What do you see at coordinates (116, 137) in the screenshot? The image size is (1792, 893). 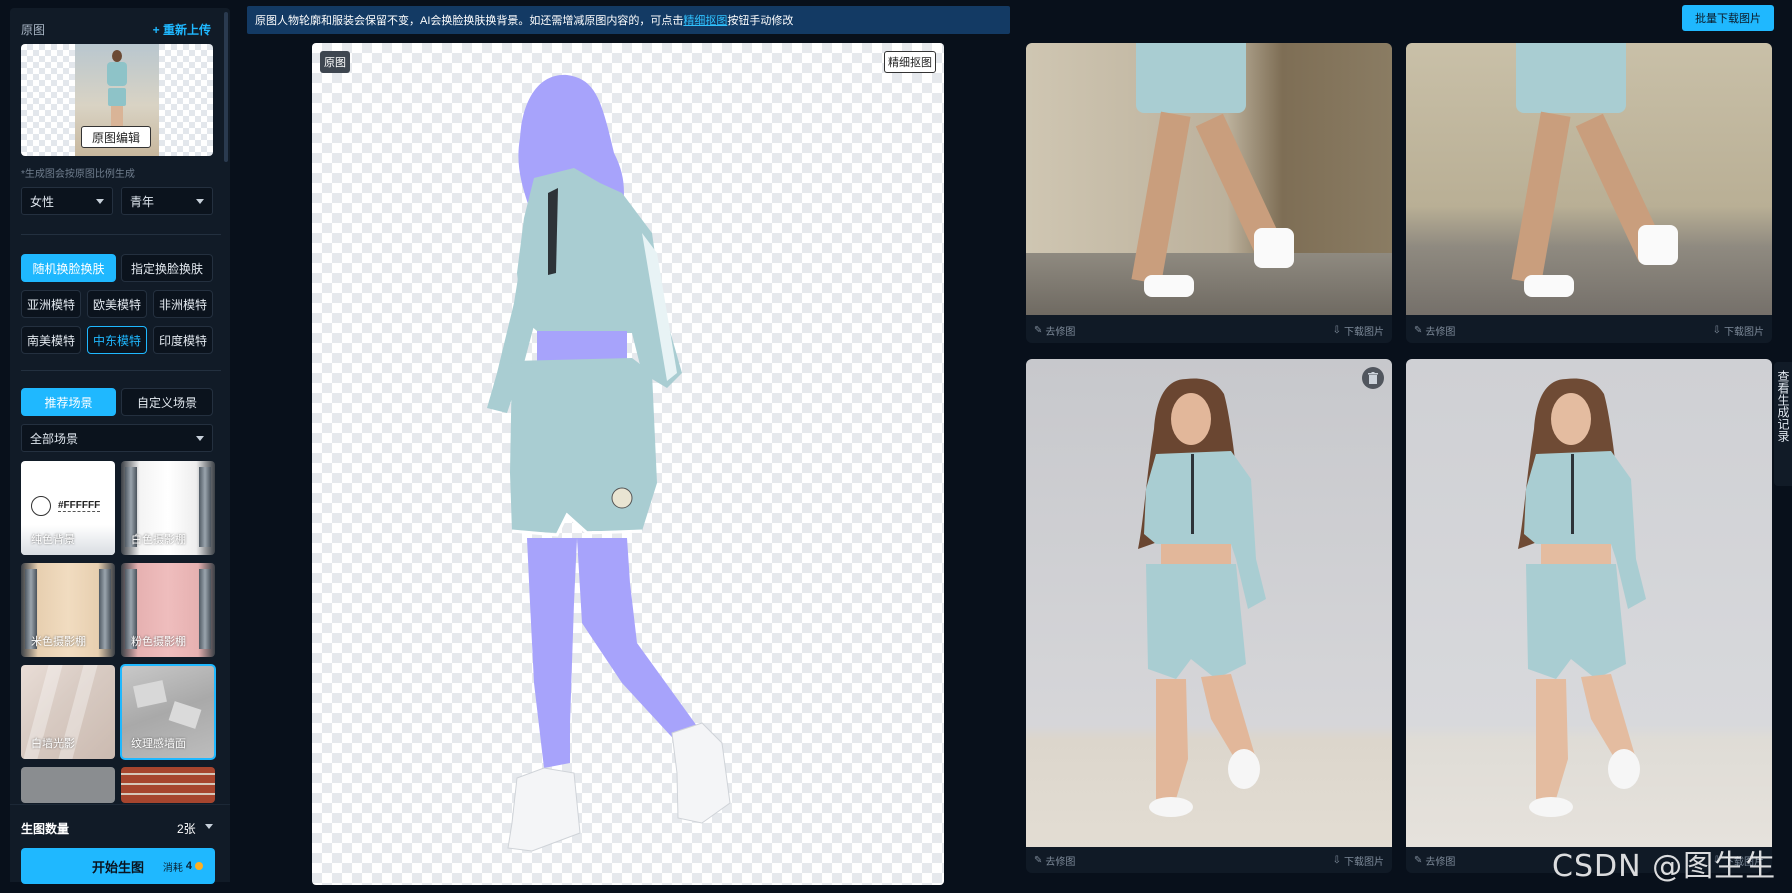 I see `edit-original-button: 原图编辑` at bounding box center [116, 137].